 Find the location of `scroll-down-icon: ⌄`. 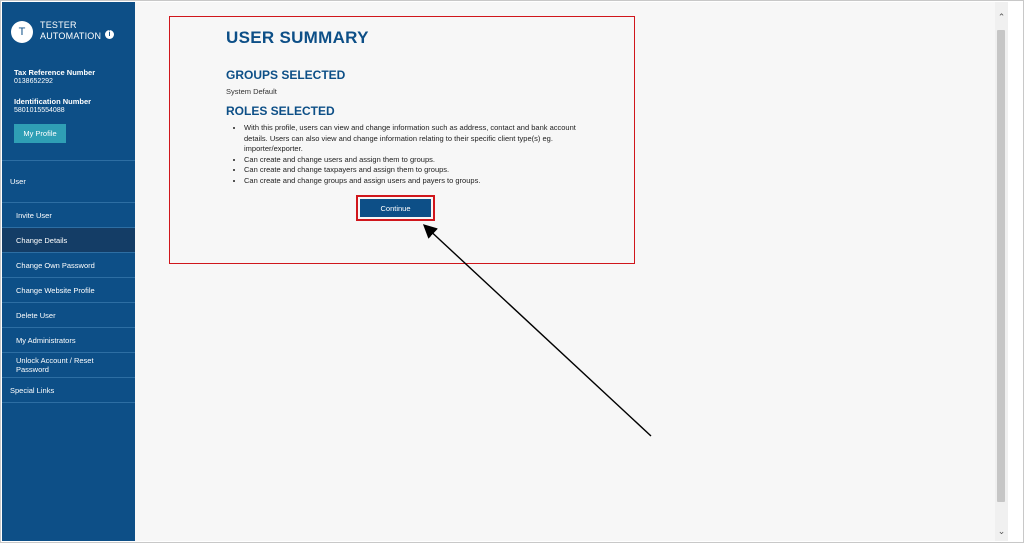

scroll-down-icon: ⌄ is located at coordinates (1001, 531).